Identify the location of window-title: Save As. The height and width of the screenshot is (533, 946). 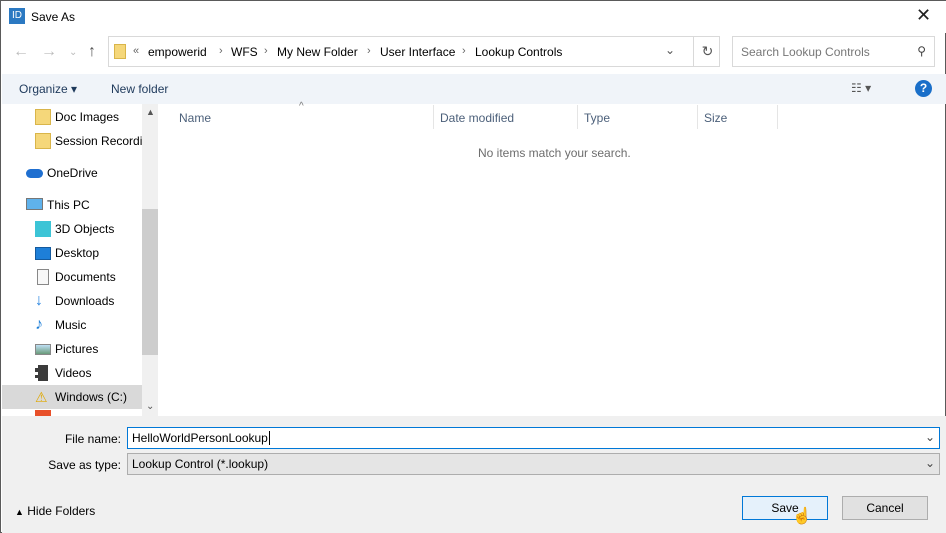
(53, 17).